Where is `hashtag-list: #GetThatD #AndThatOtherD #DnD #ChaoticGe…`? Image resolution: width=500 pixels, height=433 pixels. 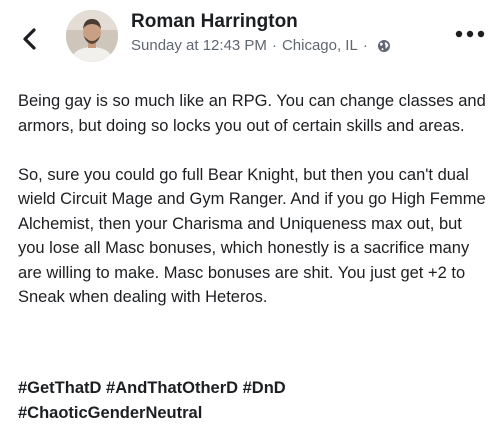 hashtag-list: #GetThatD #AndThatOtherD #DnD #ChaoticGe… is located at coordinates (253, 400).